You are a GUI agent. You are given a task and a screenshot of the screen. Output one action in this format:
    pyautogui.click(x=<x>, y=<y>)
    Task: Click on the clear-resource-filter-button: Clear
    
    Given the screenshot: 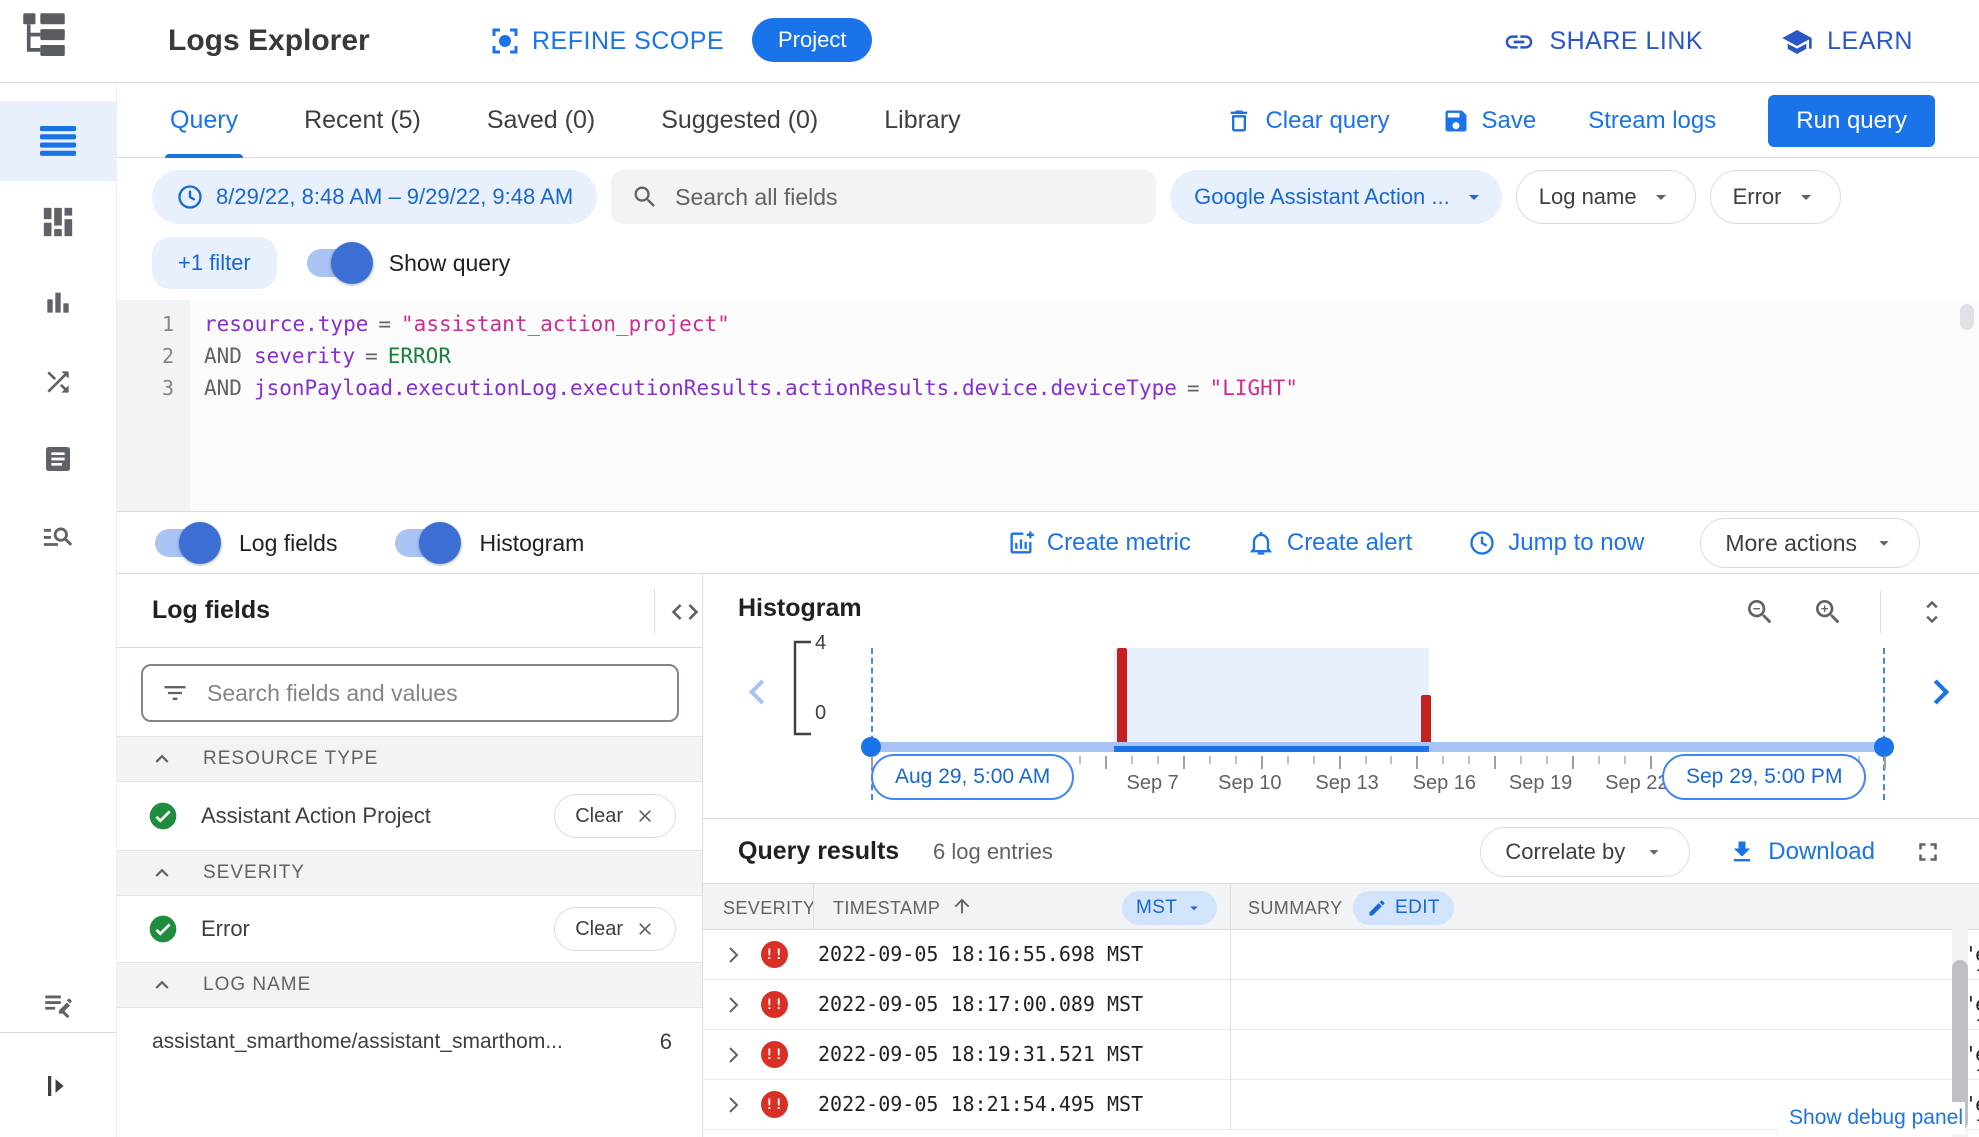 What is the action you would take?
    pyautogui.click(x=615, y=816)
    